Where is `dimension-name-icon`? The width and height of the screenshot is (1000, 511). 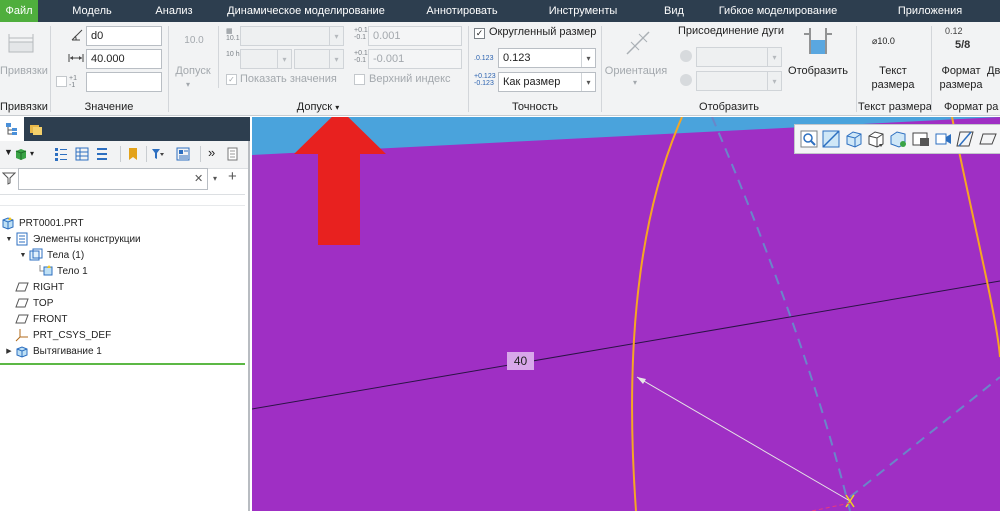
dimension-name-icon is located at coordinates (77, 35).